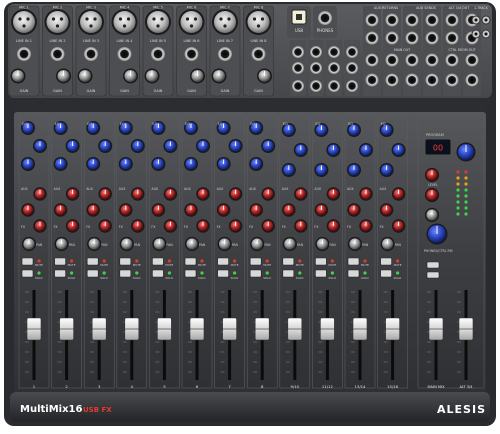  Describe the element at coordinates (466, 152) in the screenshot. I see `fx-program-knob` at that location.